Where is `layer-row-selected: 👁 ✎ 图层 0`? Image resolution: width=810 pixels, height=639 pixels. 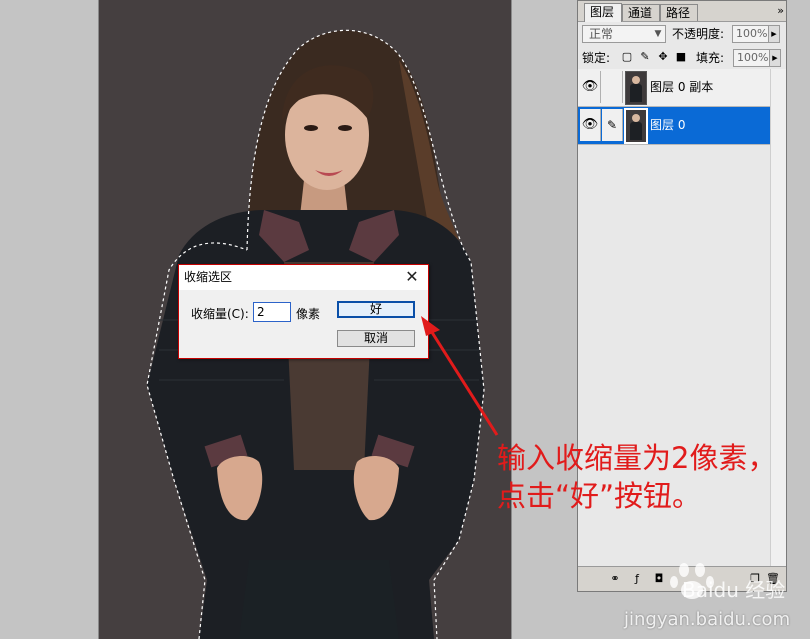 layer-row-selected: 👁 ✎ 图层 0 is located at coordinates (682, 126).